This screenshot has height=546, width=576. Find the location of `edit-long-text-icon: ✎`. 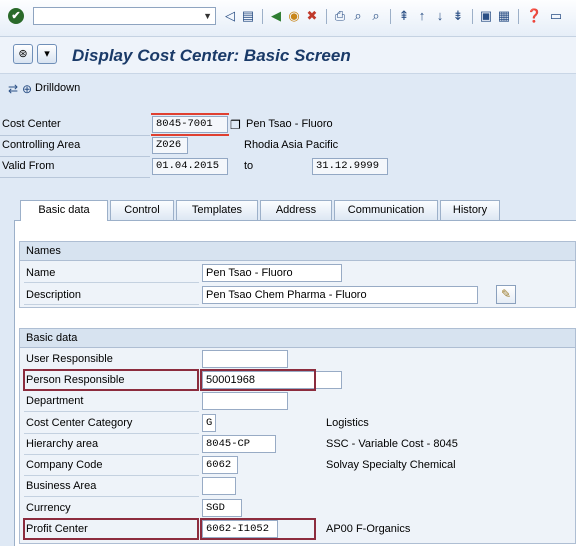

edit-long-text-icon: ✎ is located at coordinates (506, 294).